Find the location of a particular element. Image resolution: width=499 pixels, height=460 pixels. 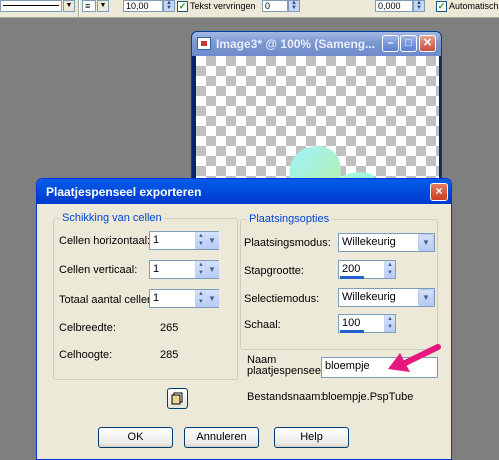

cells-vertical-field: 1 ▲ ▼ ▼ is located at coordinates (184, 269).